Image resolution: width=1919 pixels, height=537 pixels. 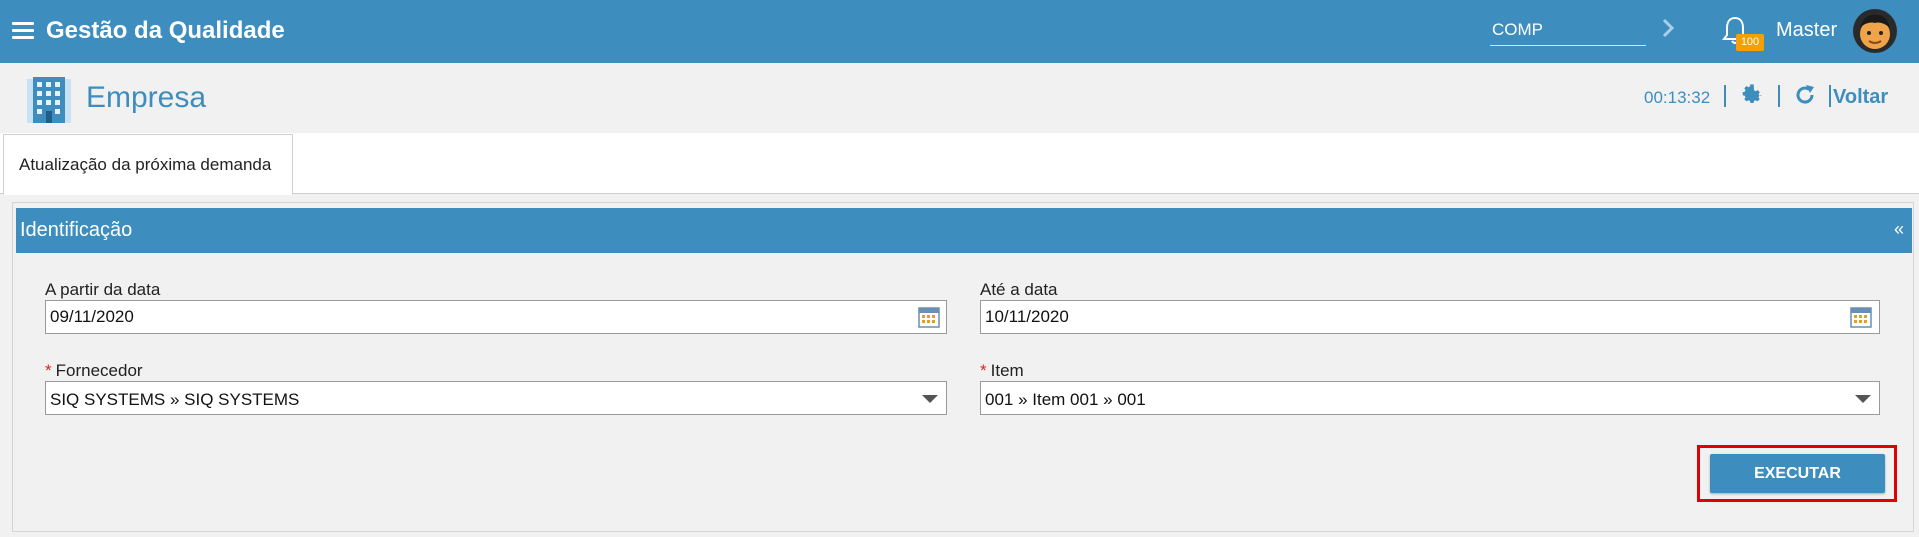 What do you see at coordinates (496, 398) in the screenshot?
I see `supplier-select: SIQ SYSTEMS » SIQ SYSTEMS` at bounding box center [496, 398].